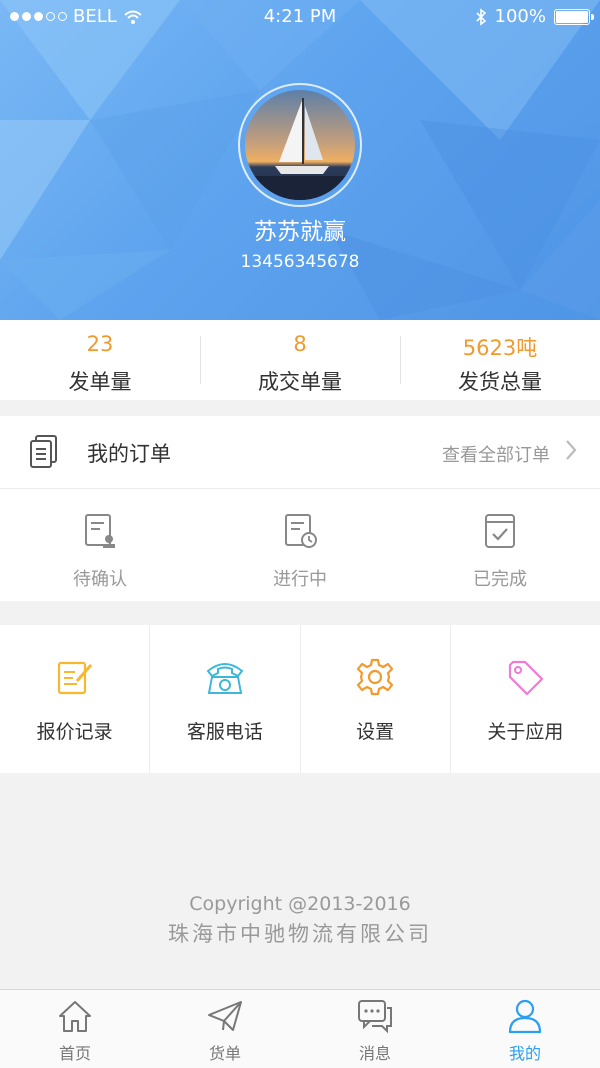  What do you see at coordinates (526, 678) in the screenshot?
I see `tag-icon` at bounding box center [526, 678].